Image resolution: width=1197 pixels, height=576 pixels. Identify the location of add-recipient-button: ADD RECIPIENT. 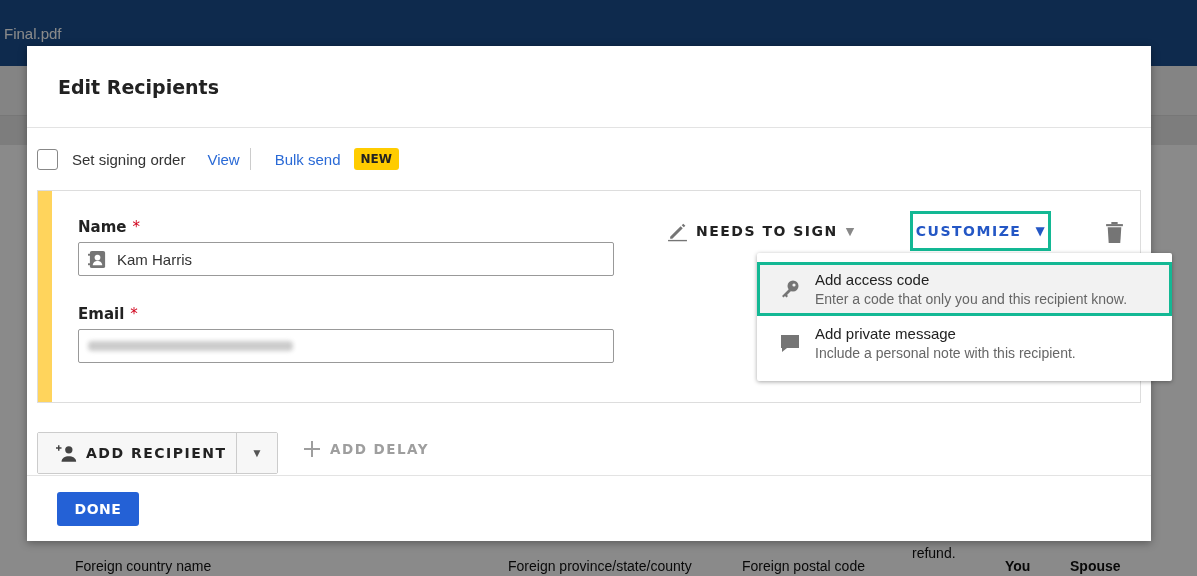
(137, 453).